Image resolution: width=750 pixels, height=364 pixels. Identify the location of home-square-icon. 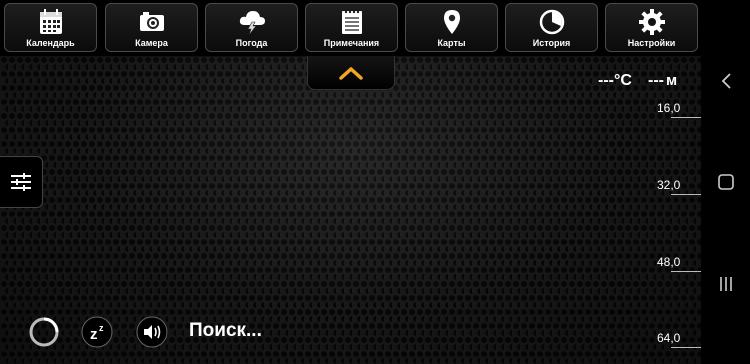
(725, 182).